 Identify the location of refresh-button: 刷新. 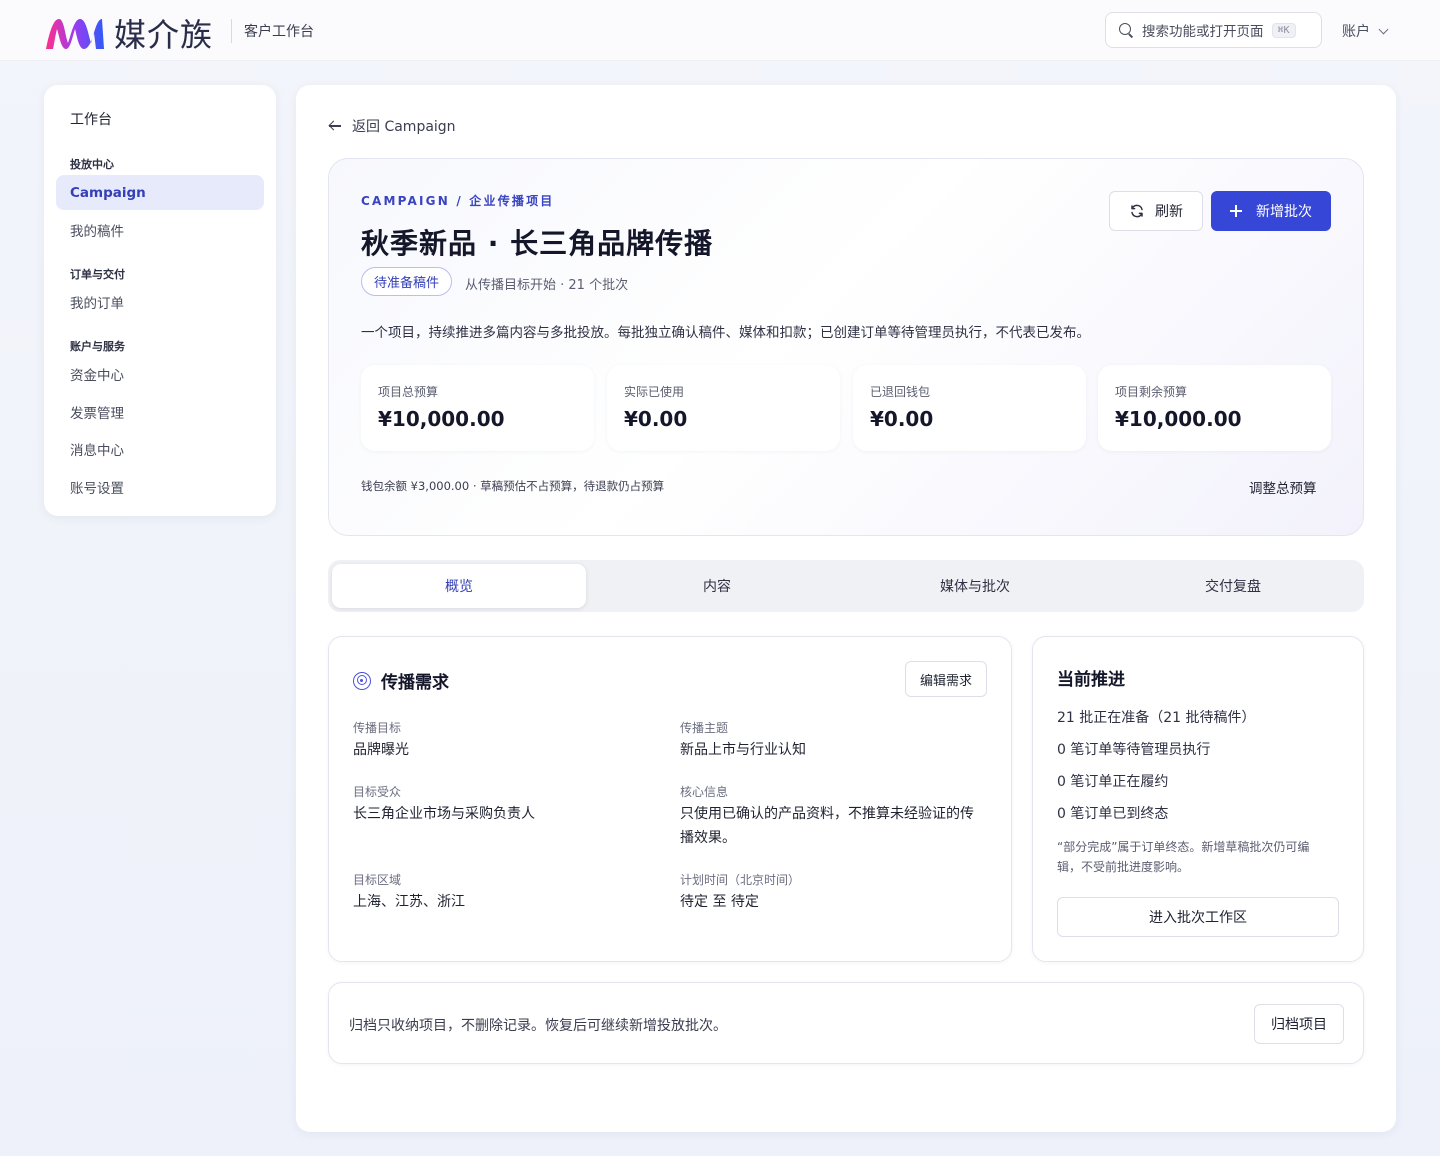
(1156, 211).